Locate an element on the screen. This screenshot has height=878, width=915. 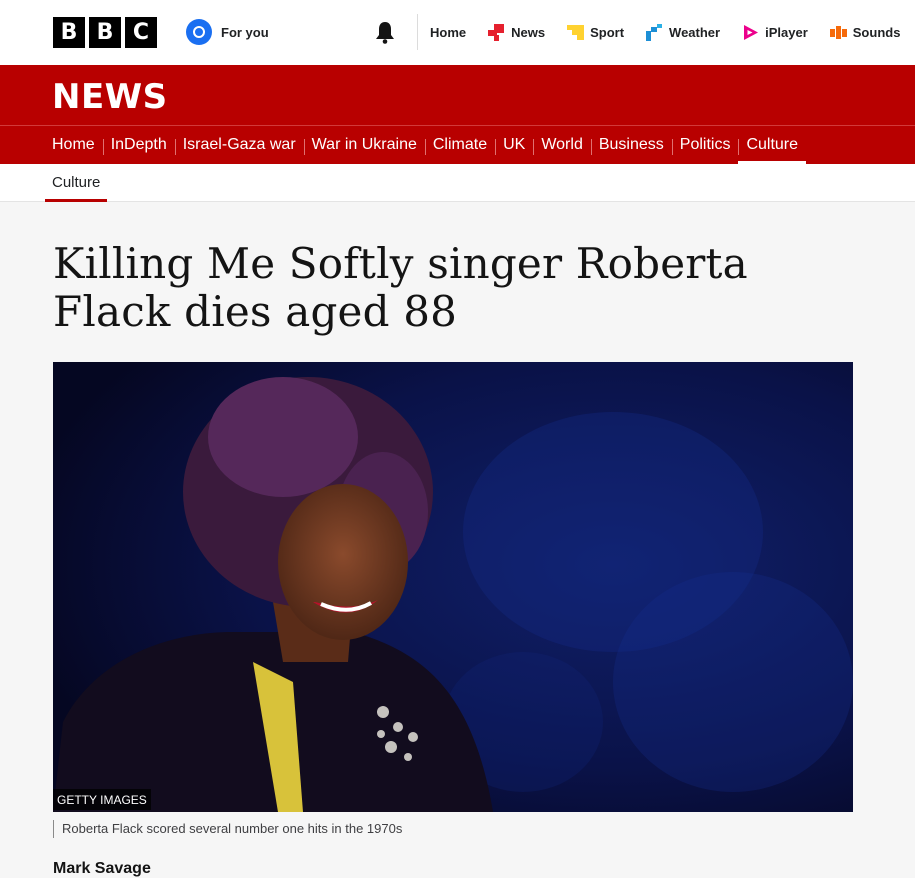
section-world: World is located at coordinates (562, 145).